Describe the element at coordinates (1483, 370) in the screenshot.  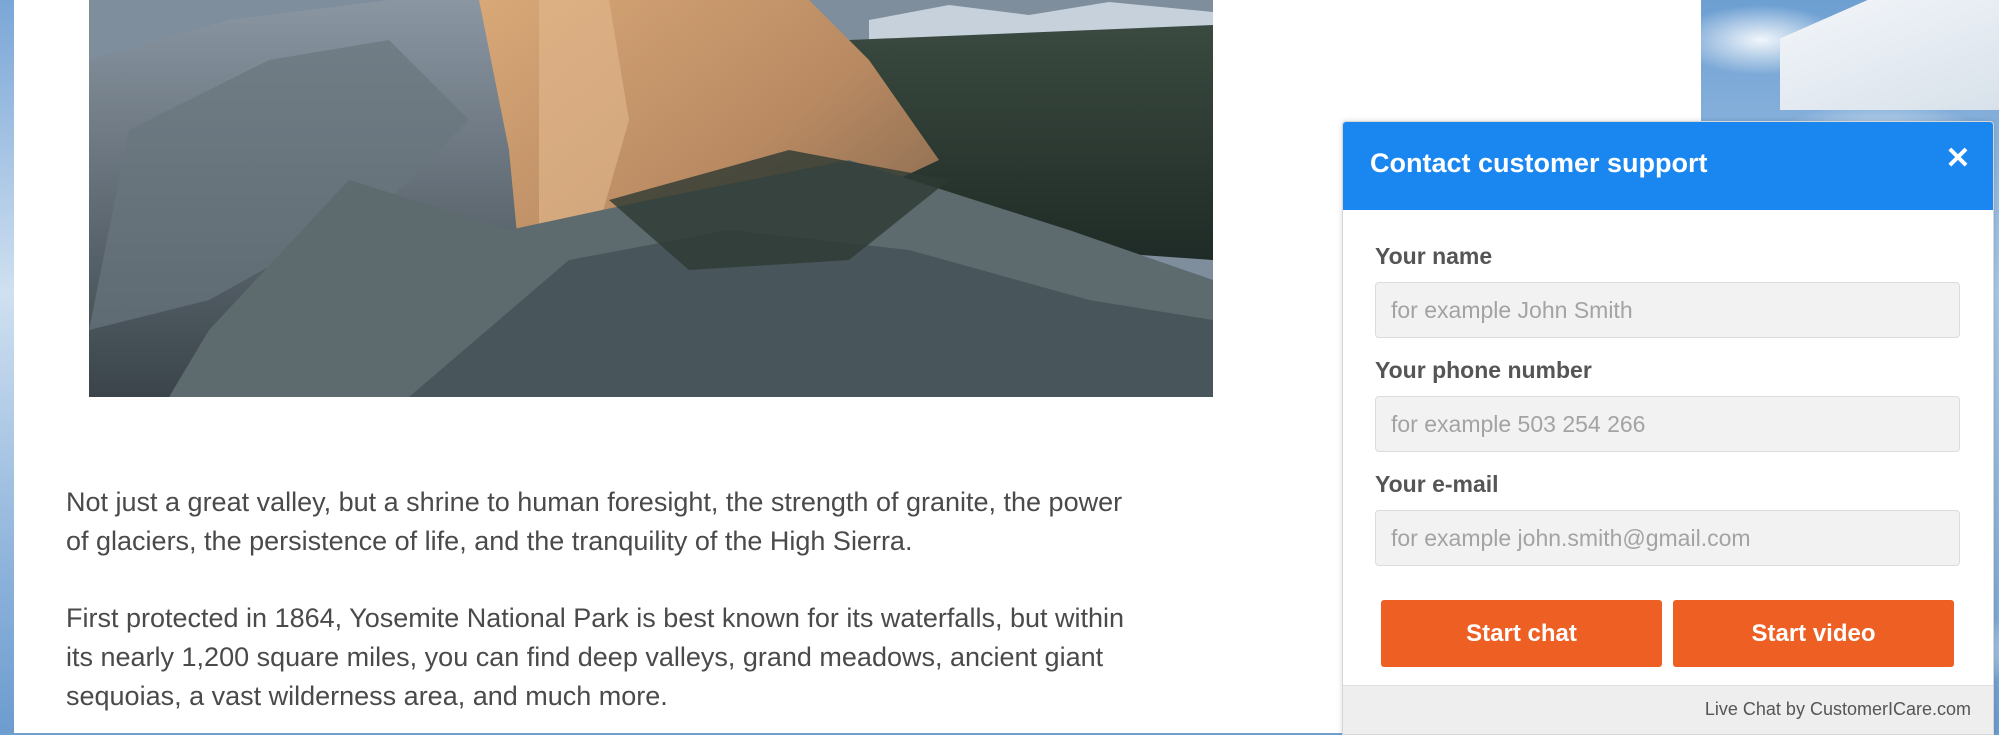
I see `phone-label: Your phone number` at that location.